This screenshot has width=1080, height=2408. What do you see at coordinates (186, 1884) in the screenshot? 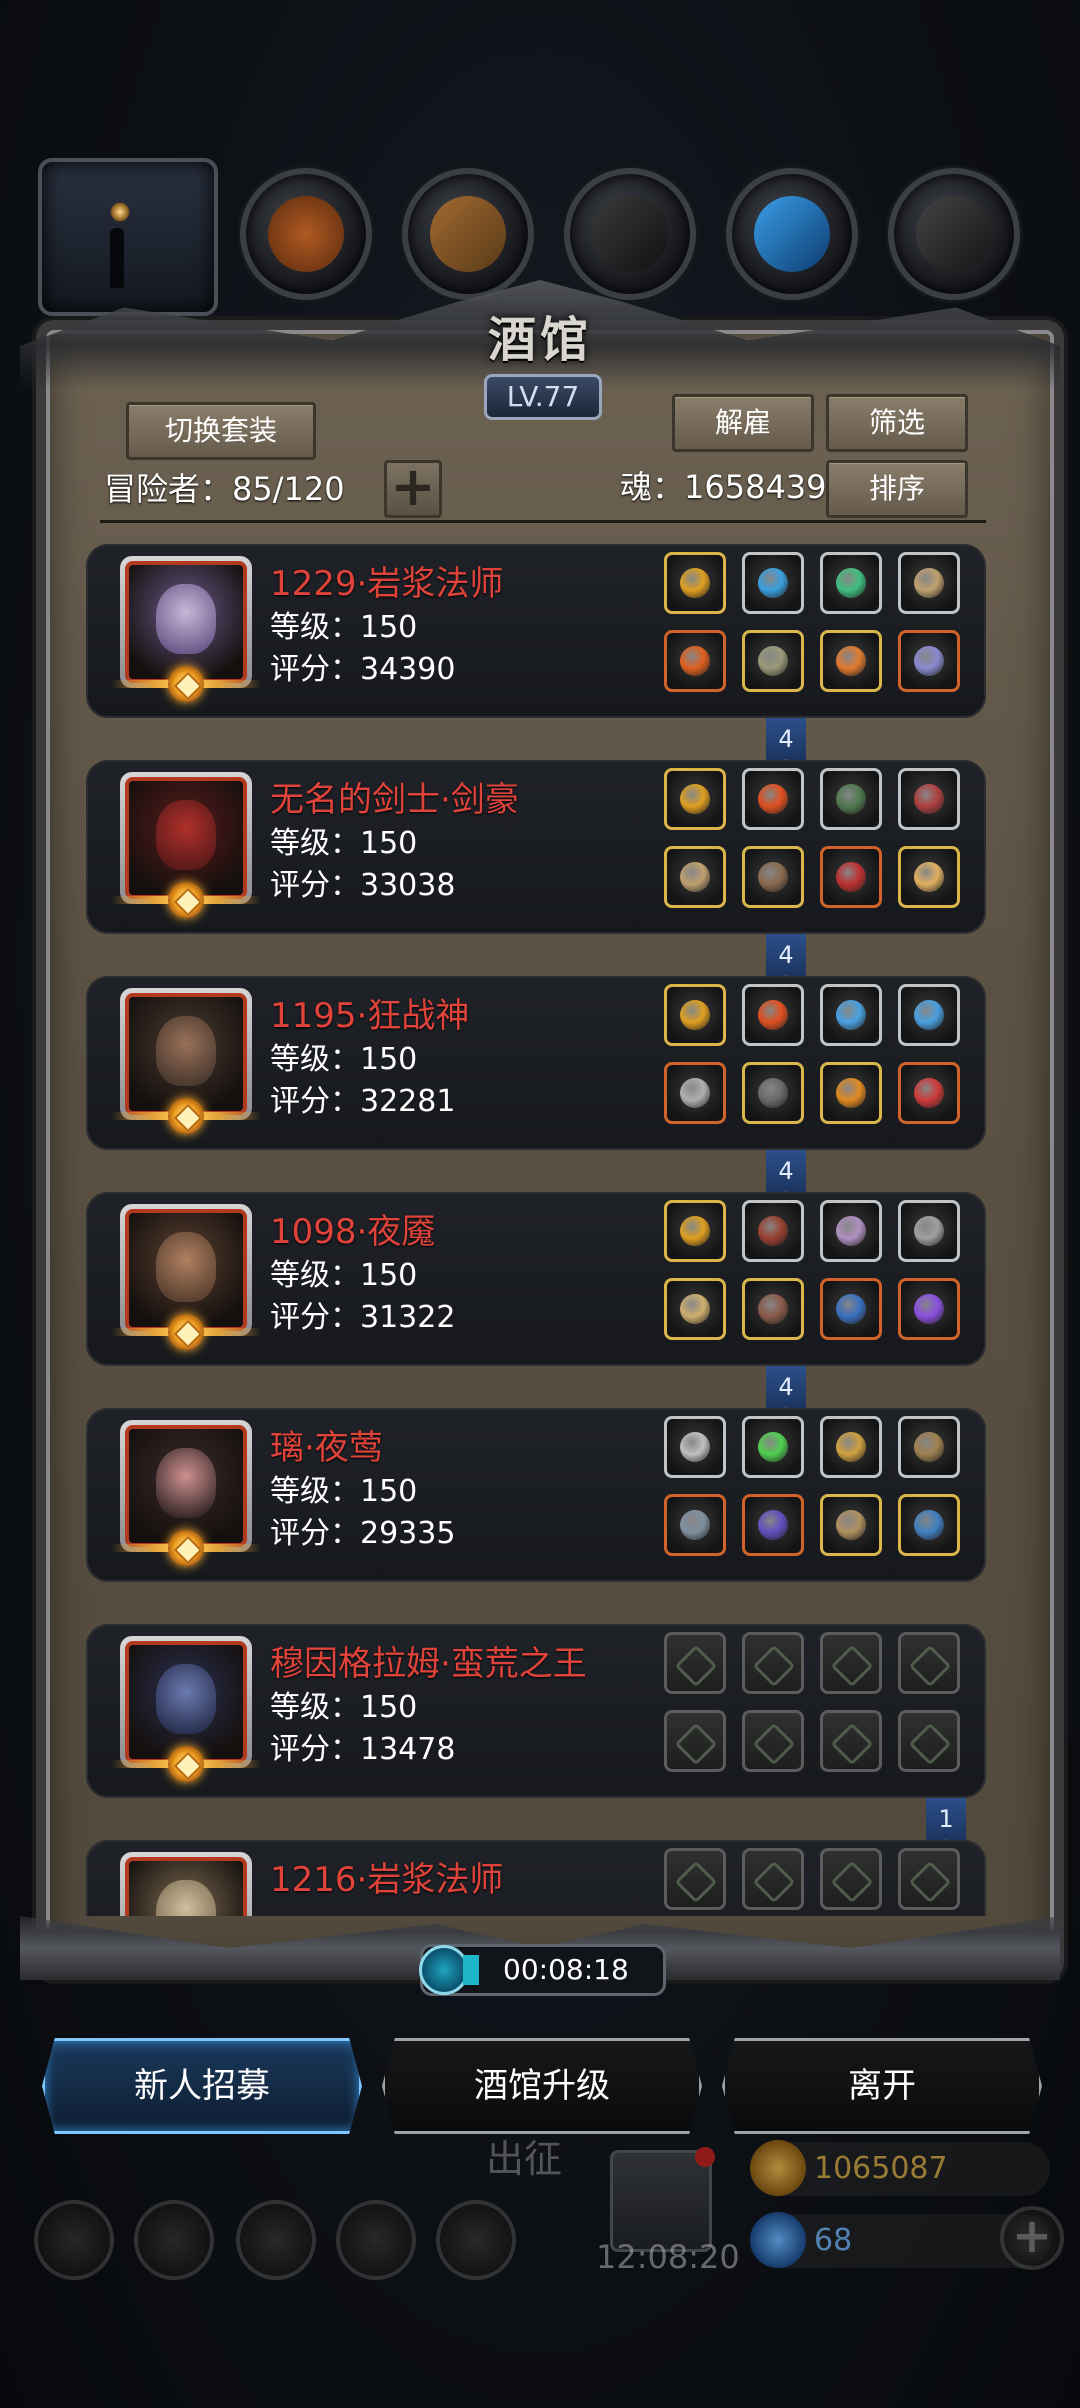
I see `hero-portrait` at bounding box center [186, 1884].